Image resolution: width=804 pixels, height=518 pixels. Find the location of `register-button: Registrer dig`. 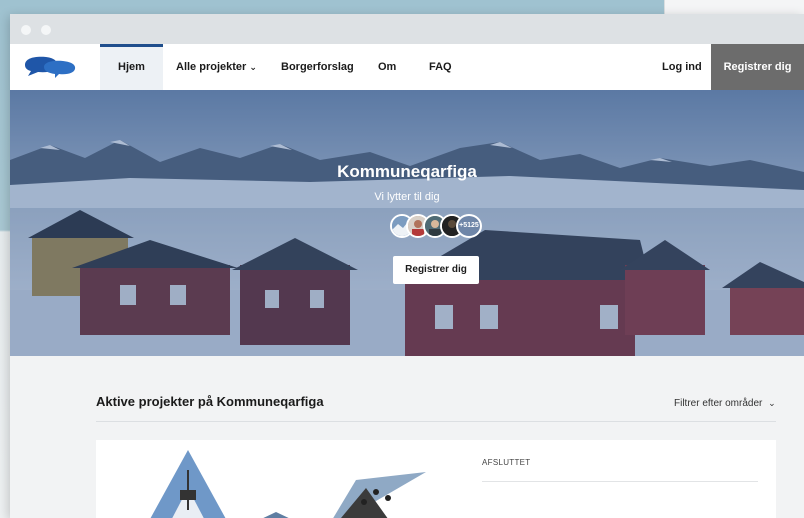

register-button: Registrer dig is located at coordinates (757, 67).